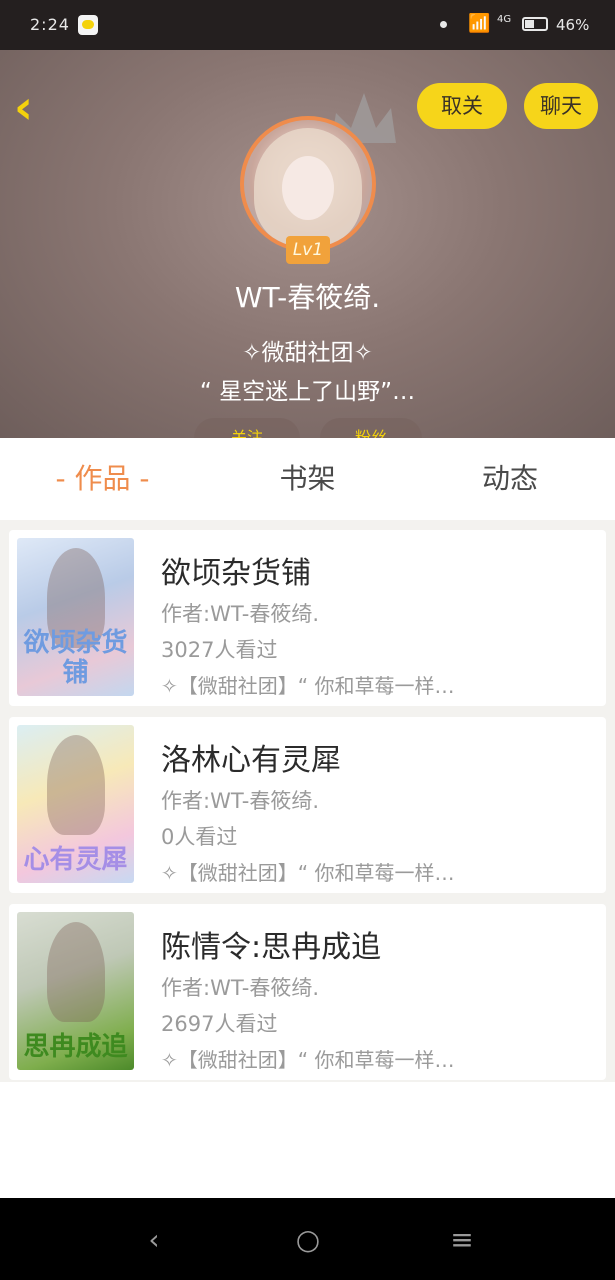 The width and height of the screenshot is (615, 1280). What do you see at coordinates (371, 428) in the screenshot?
I see `fans-count-pill: 粉丝` at bounding box center [371, 428].